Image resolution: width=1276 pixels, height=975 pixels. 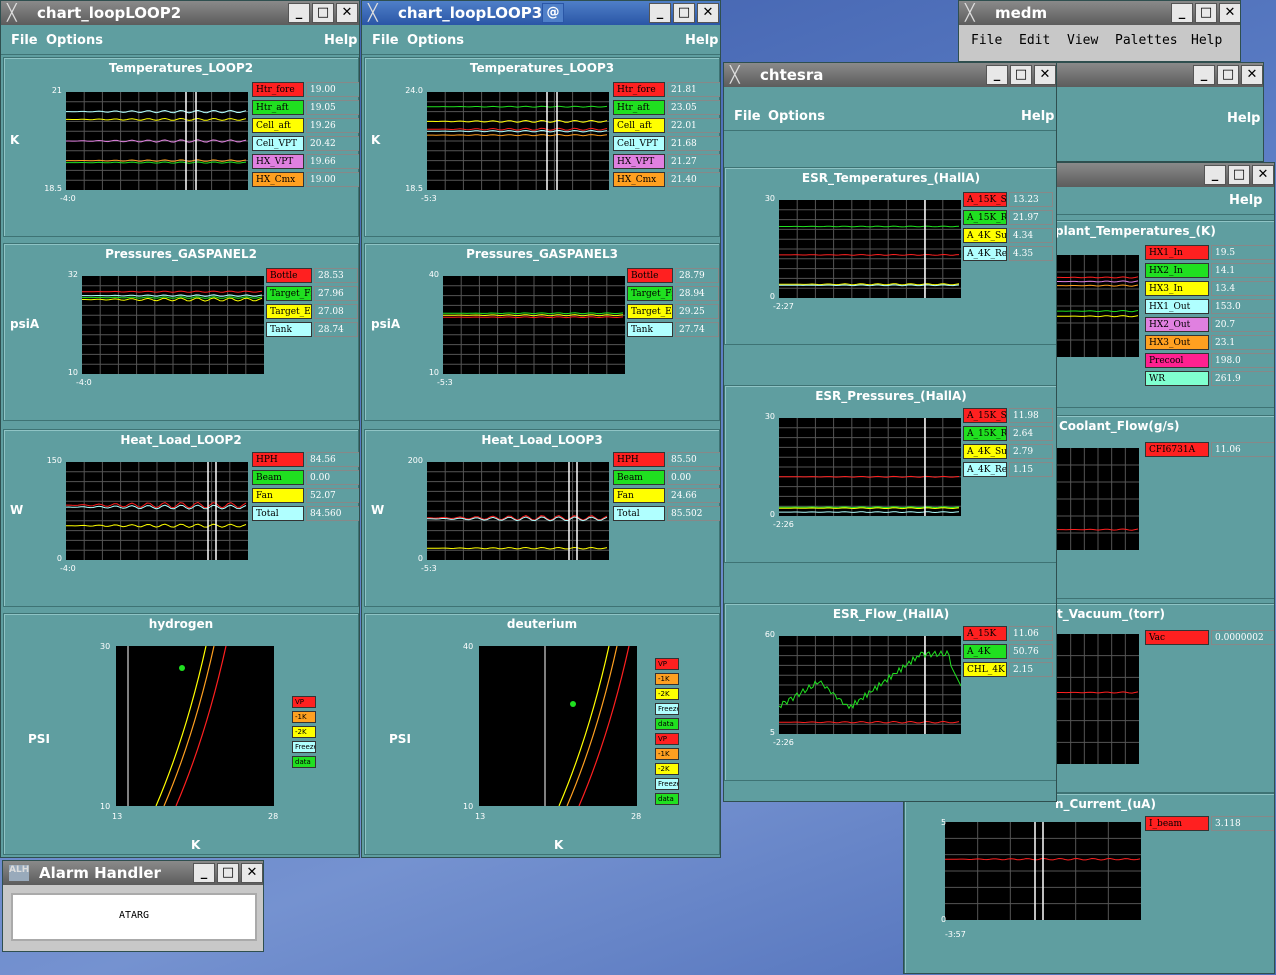 I want to click on vacuum-svg, so click(x=1098, y=699).